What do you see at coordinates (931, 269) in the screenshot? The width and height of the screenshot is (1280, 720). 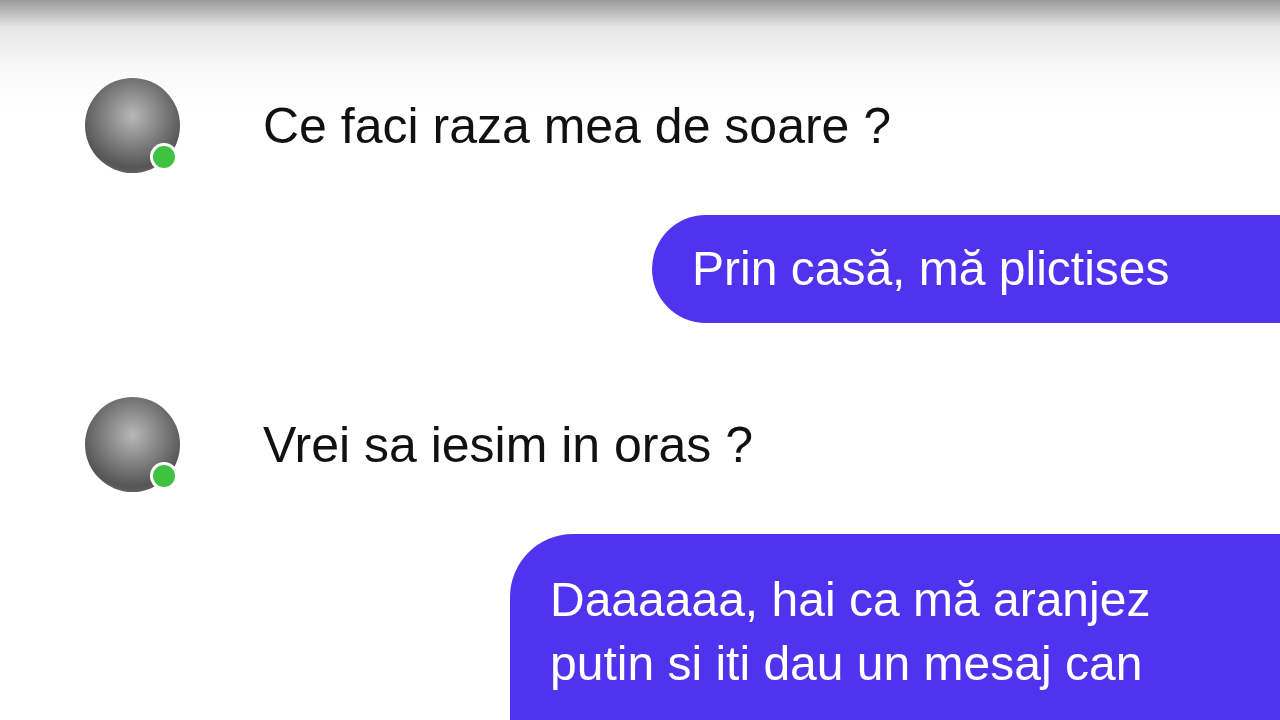 I see `message-text: Prin casă, mă plictises` at bounding box center [931, 269].